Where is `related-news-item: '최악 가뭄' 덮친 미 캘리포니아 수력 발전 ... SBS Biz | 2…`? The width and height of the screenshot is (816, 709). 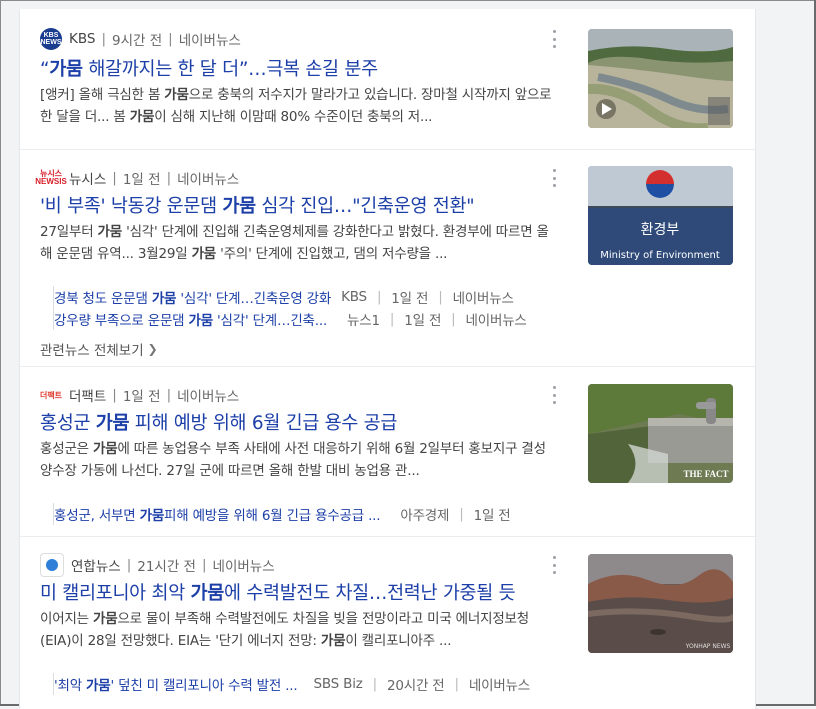
related-news-item: '최악 가뭄' 덮친 미 캘리포니아 수력 발전 ... SBS Biz | 2… is located at coordinates (314, 684).